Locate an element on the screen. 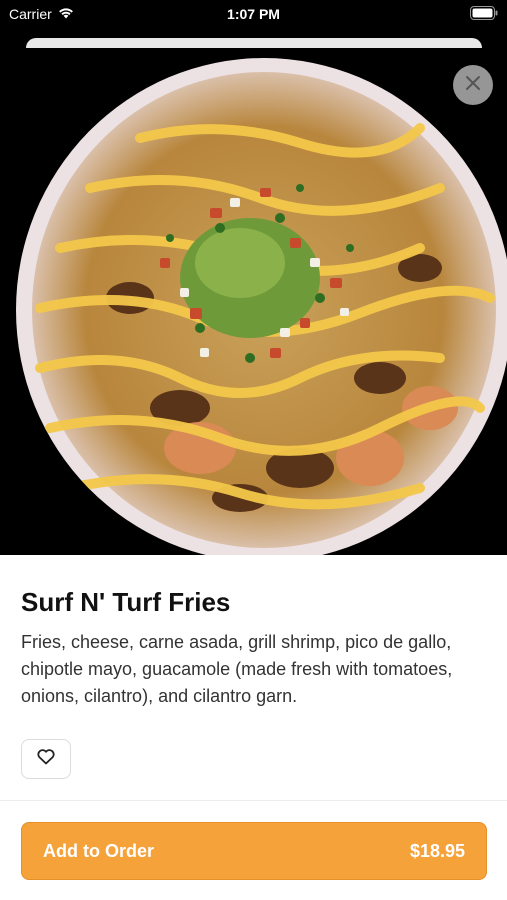 The height and width of the screenshot is (900, 507). close-button is located at coordinates (473, 85).